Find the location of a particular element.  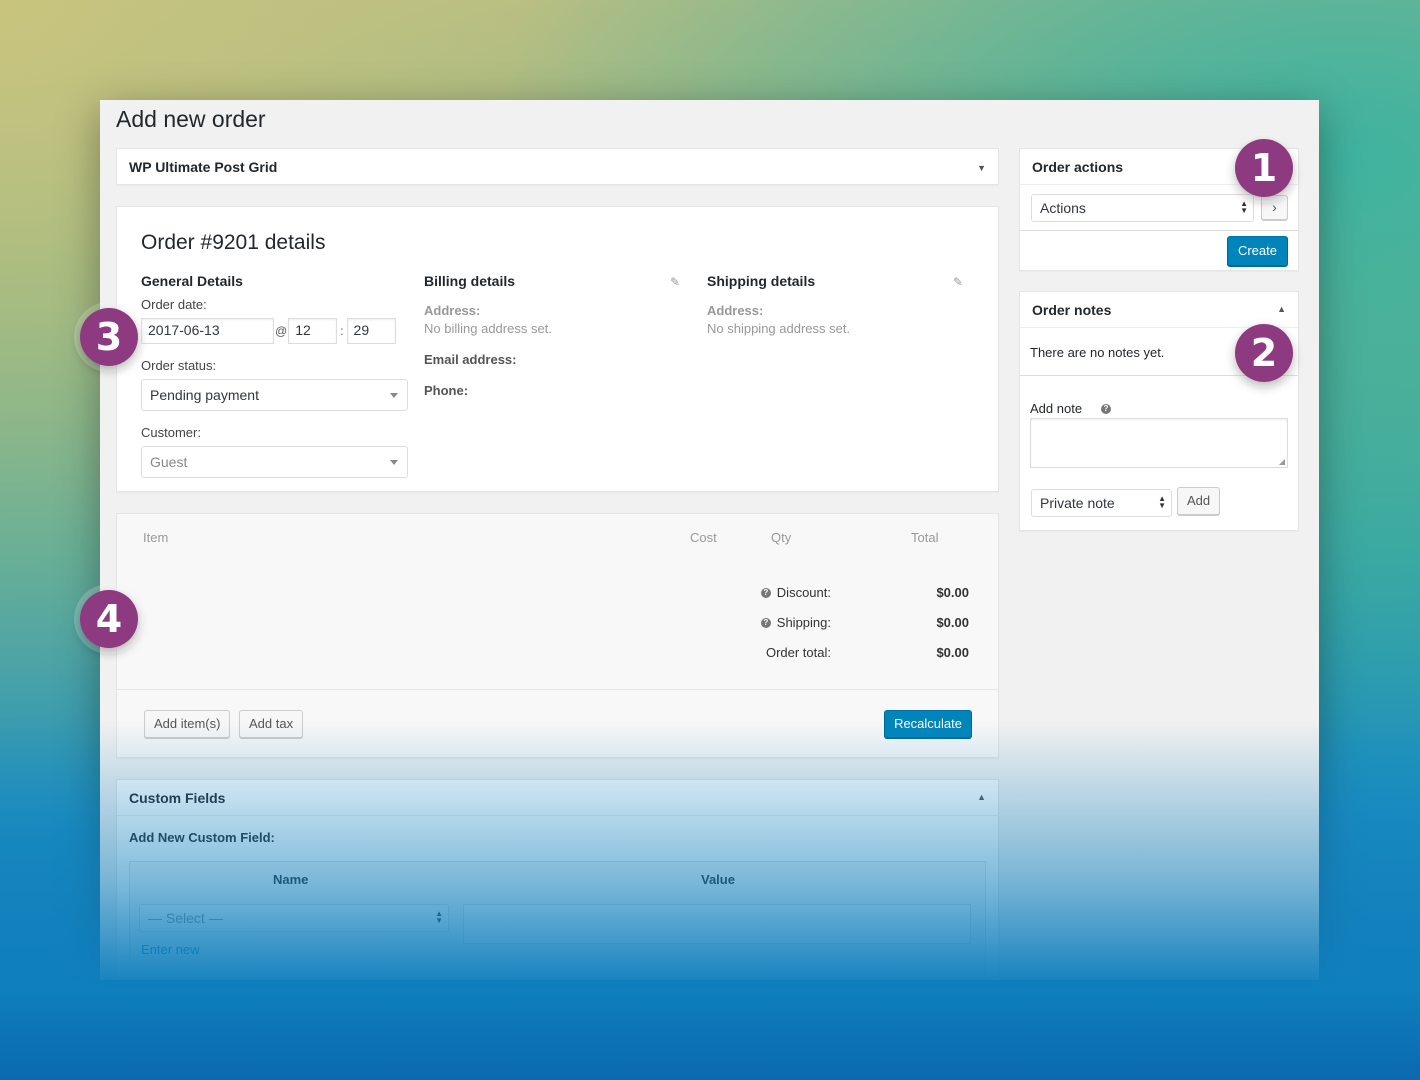

add-note-button: Add is located at coordinates (1199, 501).